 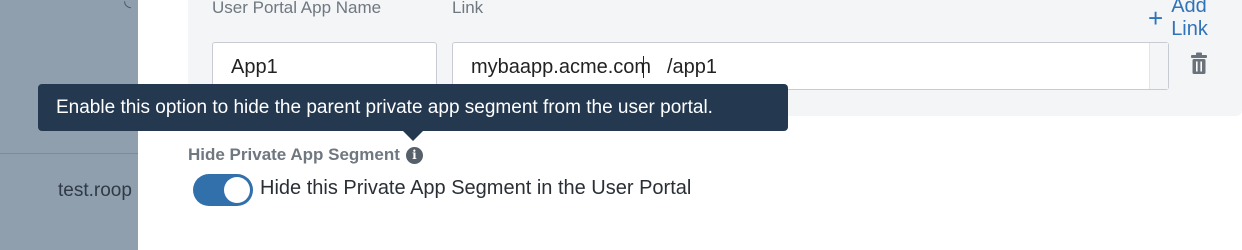 What do you see at coordinates (297, 8) in the screenshot?
I see `app-name-column-header: User Portal App Name` at bounding box center [297, 8].